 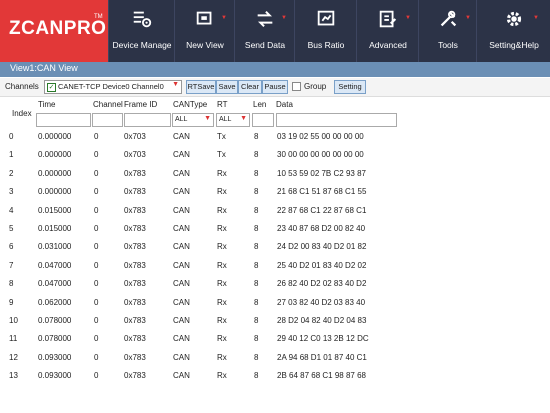 What do you see at coordinates (259, 104) in the screenshot?
I see `header-len: Len` at bounding box center [259, 104].